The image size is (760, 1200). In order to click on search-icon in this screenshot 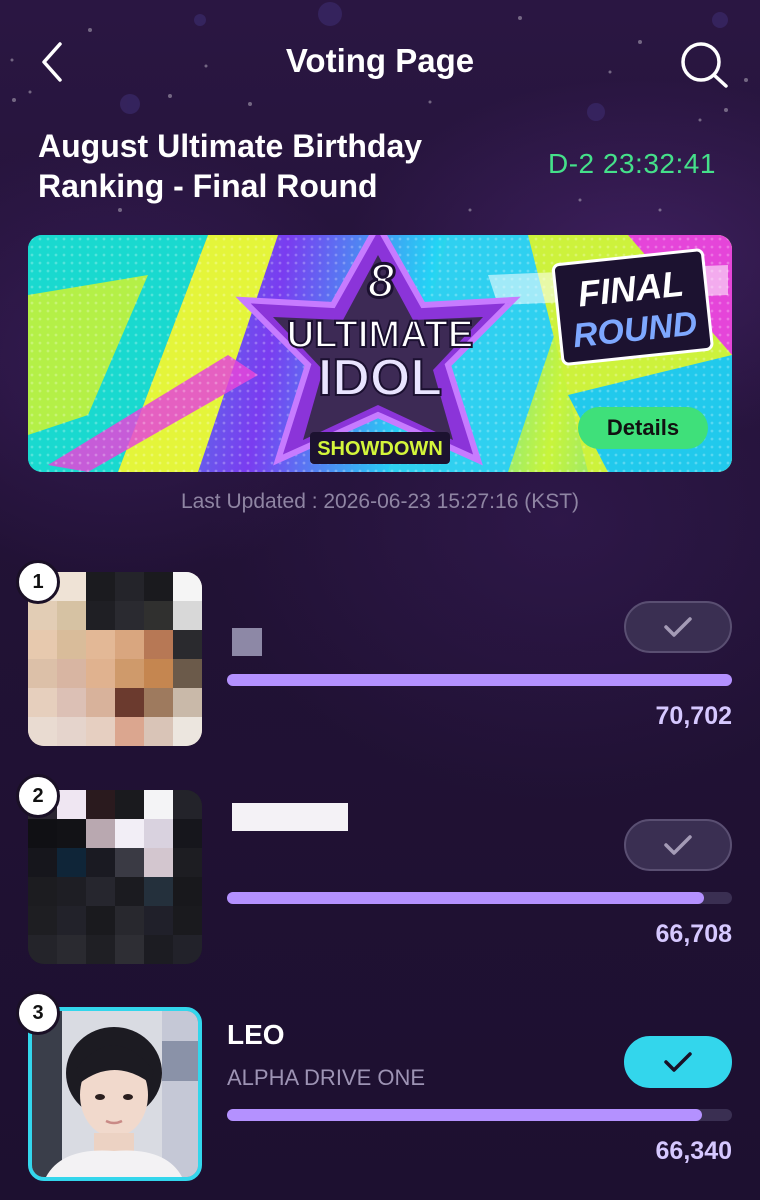, I will do `click(704, 65)`.